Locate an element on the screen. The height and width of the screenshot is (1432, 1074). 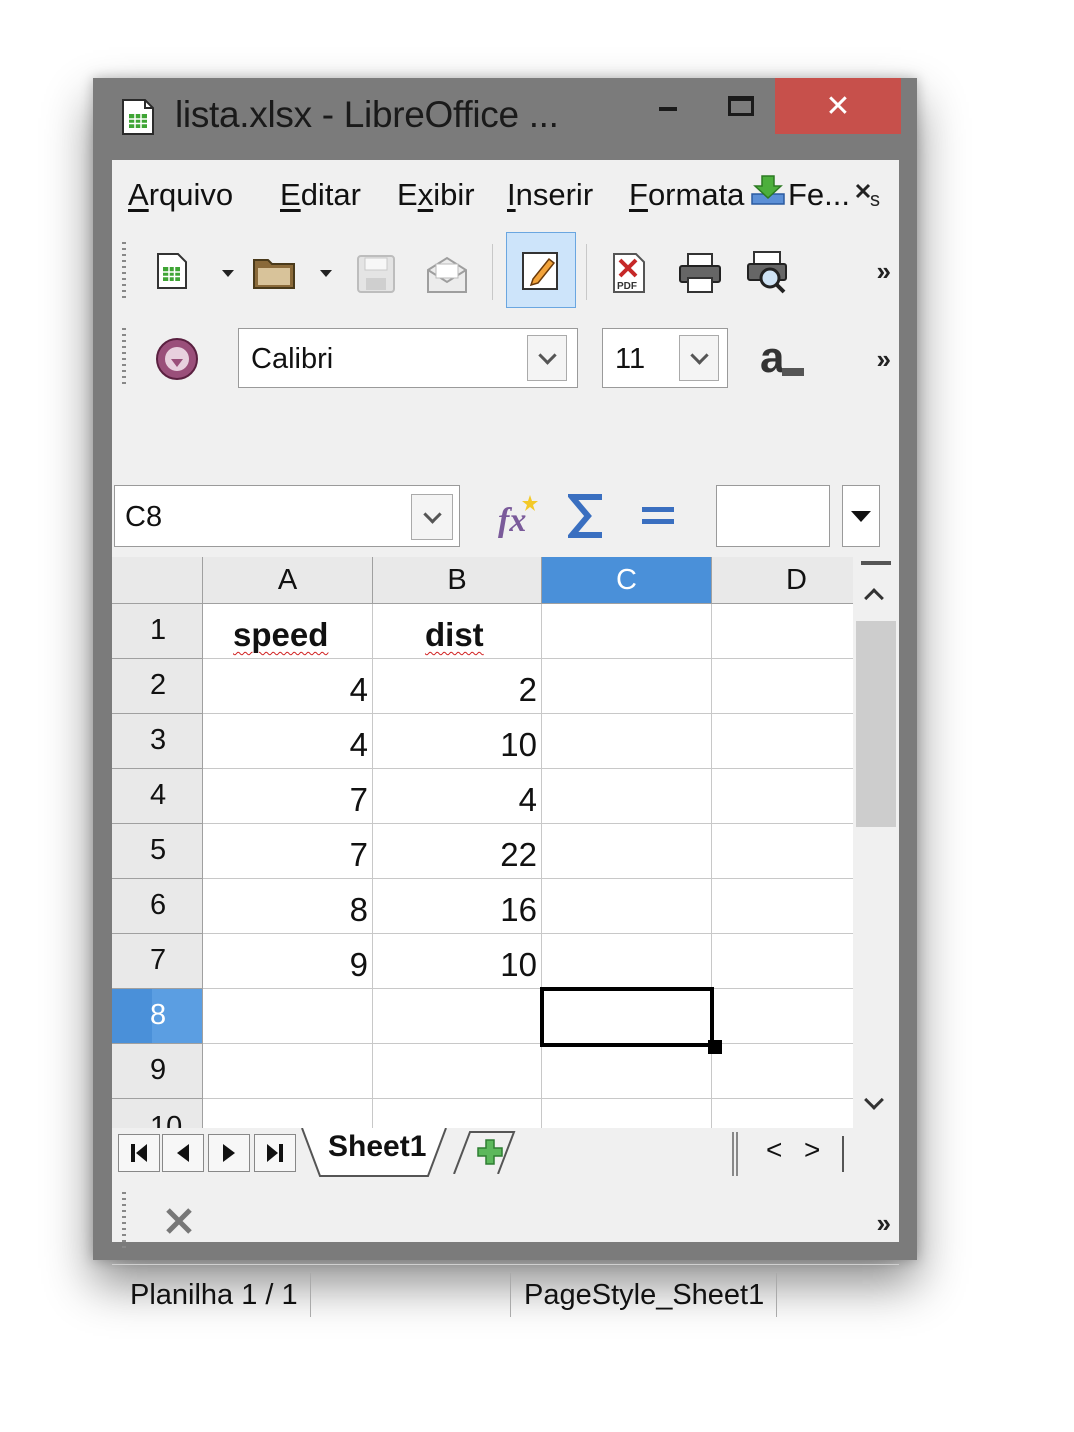
cell-b3: 10 is located at coordinates (457, 741).